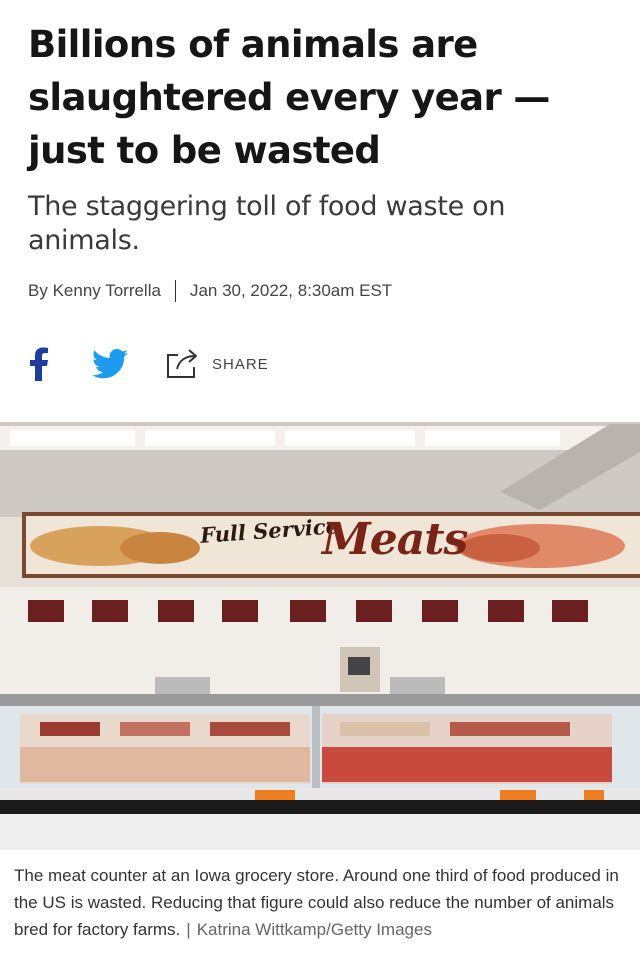 The image size is (640, 977). I want to click on twitter-icon, so click(110, 364).